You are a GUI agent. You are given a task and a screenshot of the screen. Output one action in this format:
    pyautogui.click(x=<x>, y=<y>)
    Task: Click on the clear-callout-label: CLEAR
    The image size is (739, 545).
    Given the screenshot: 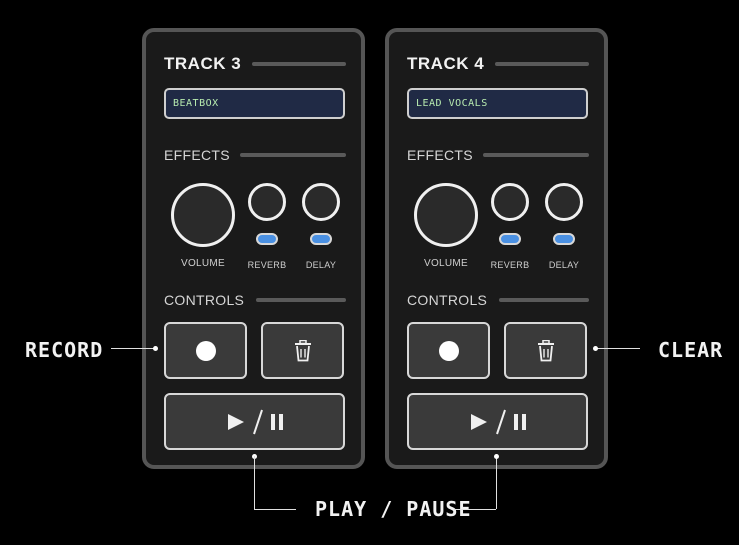 What is the action you would take?
    pyautogui.click(x=691, y=350)
    